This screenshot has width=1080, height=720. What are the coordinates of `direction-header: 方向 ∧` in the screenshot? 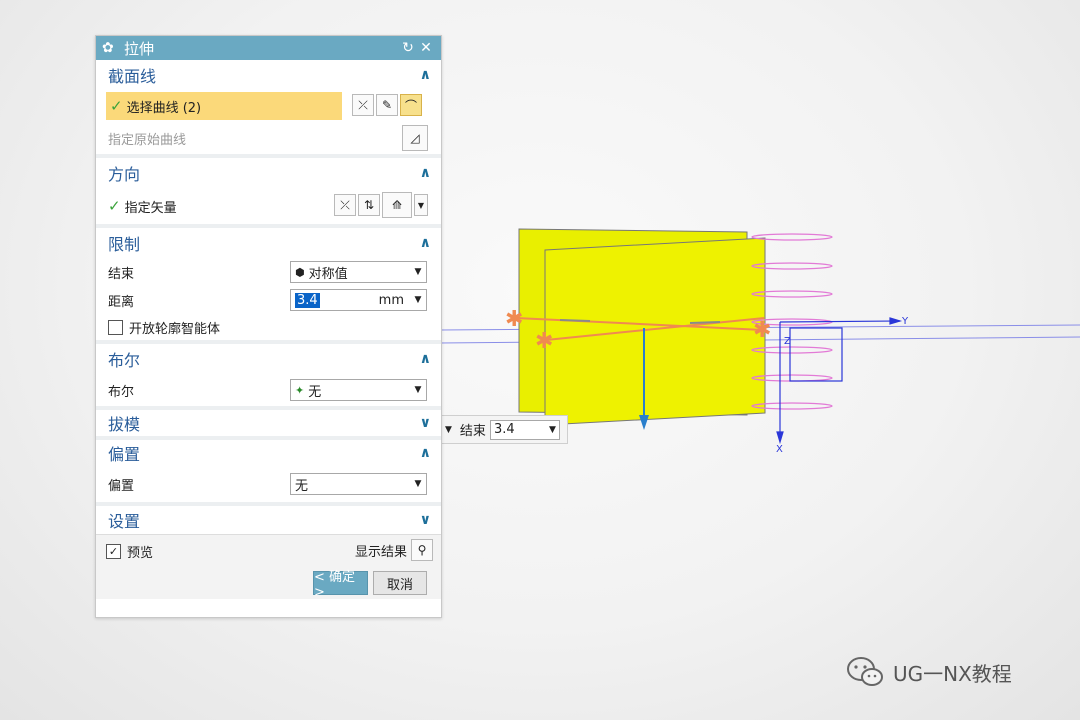 It's located at (268, 173).